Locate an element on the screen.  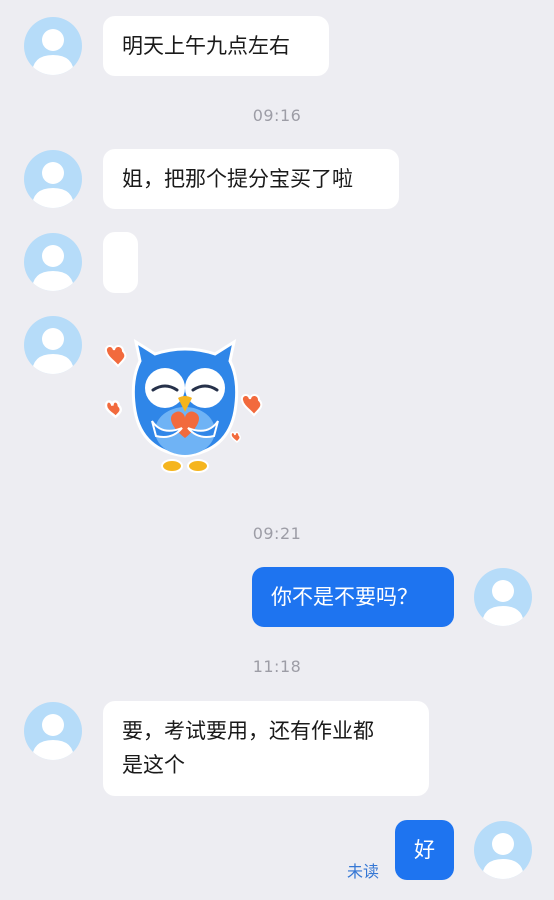
message-text: 你不是不要吗？ is located at coordinates (344, 597).